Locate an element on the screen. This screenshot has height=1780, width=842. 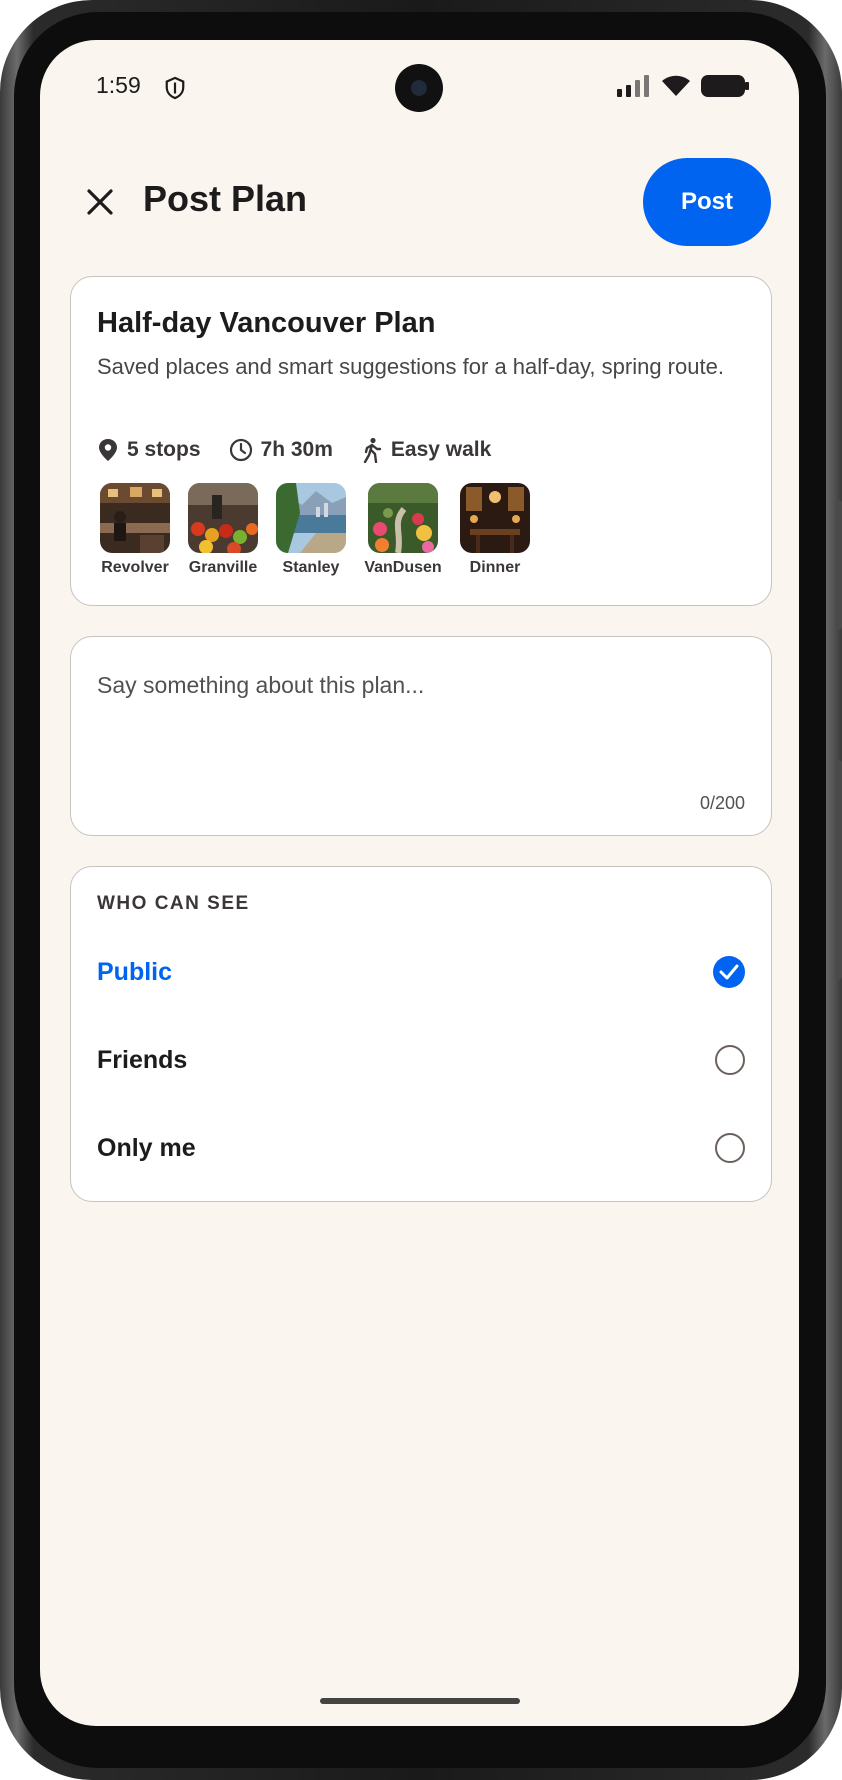
front-camera is located at coordinates (419, 88).